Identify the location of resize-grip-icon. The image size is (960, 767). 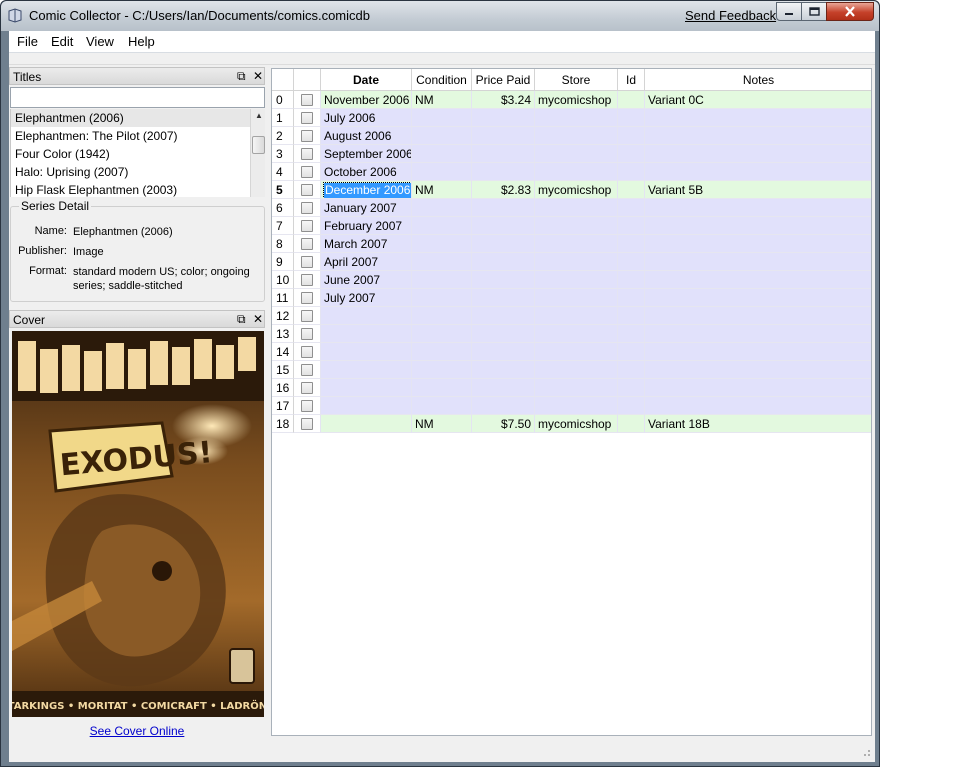
(865, 751).